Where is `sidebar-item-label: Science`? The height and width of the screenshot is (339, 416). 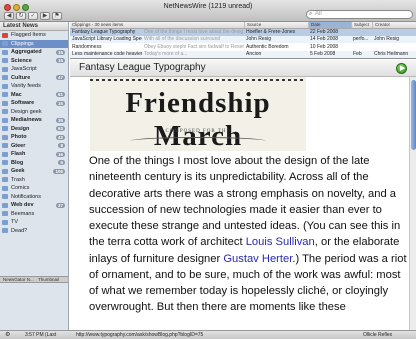 sidebar-item-label: Science is located at coordinates (21, 60).